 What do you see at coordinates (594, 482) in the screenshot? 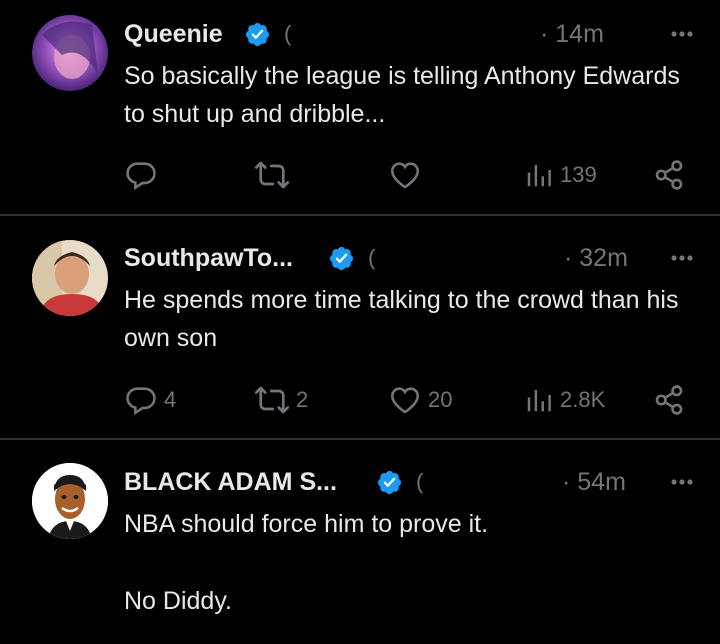
I see `timestamp: · 54m` at bounding box center [594, 482].